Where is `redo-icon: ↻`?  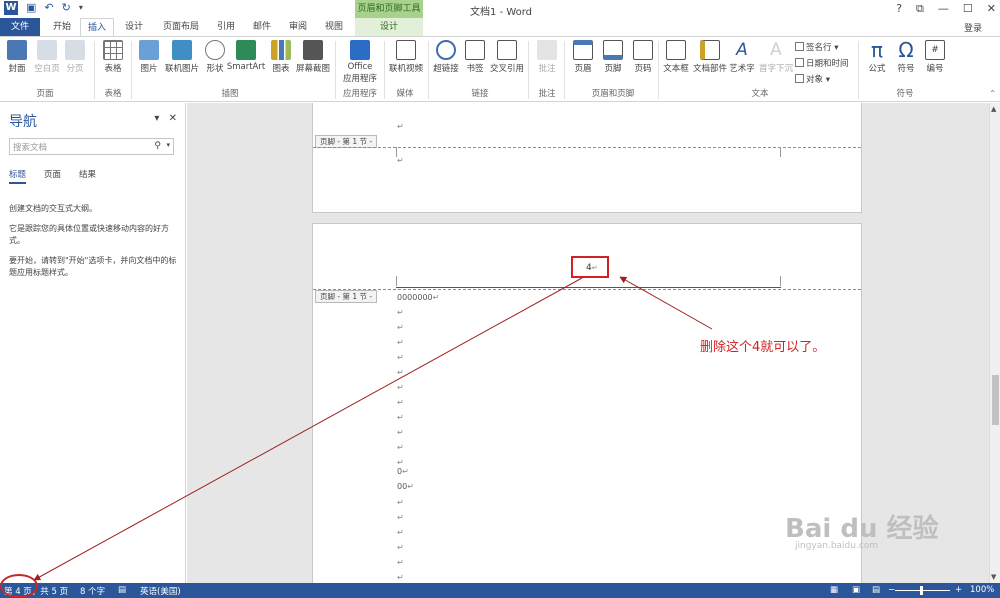
redo-icon: ↻ is located at coordinates (66, 8).